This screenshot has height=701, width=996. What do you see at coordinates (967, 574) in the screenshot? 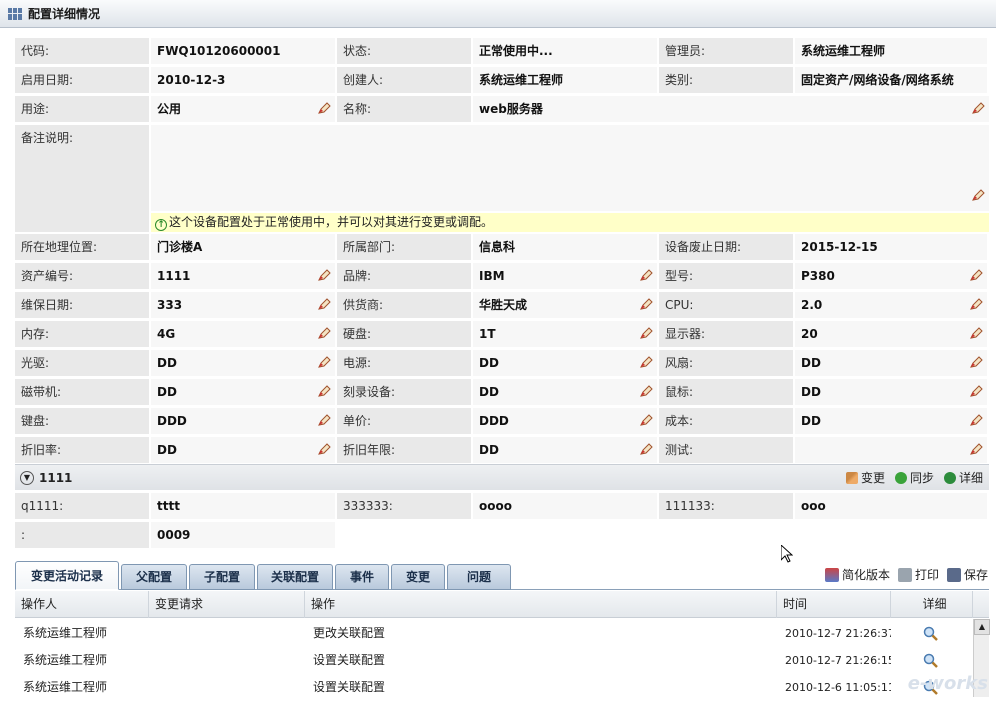
I see `save-button: 保存` at bounding box center [967, 574].